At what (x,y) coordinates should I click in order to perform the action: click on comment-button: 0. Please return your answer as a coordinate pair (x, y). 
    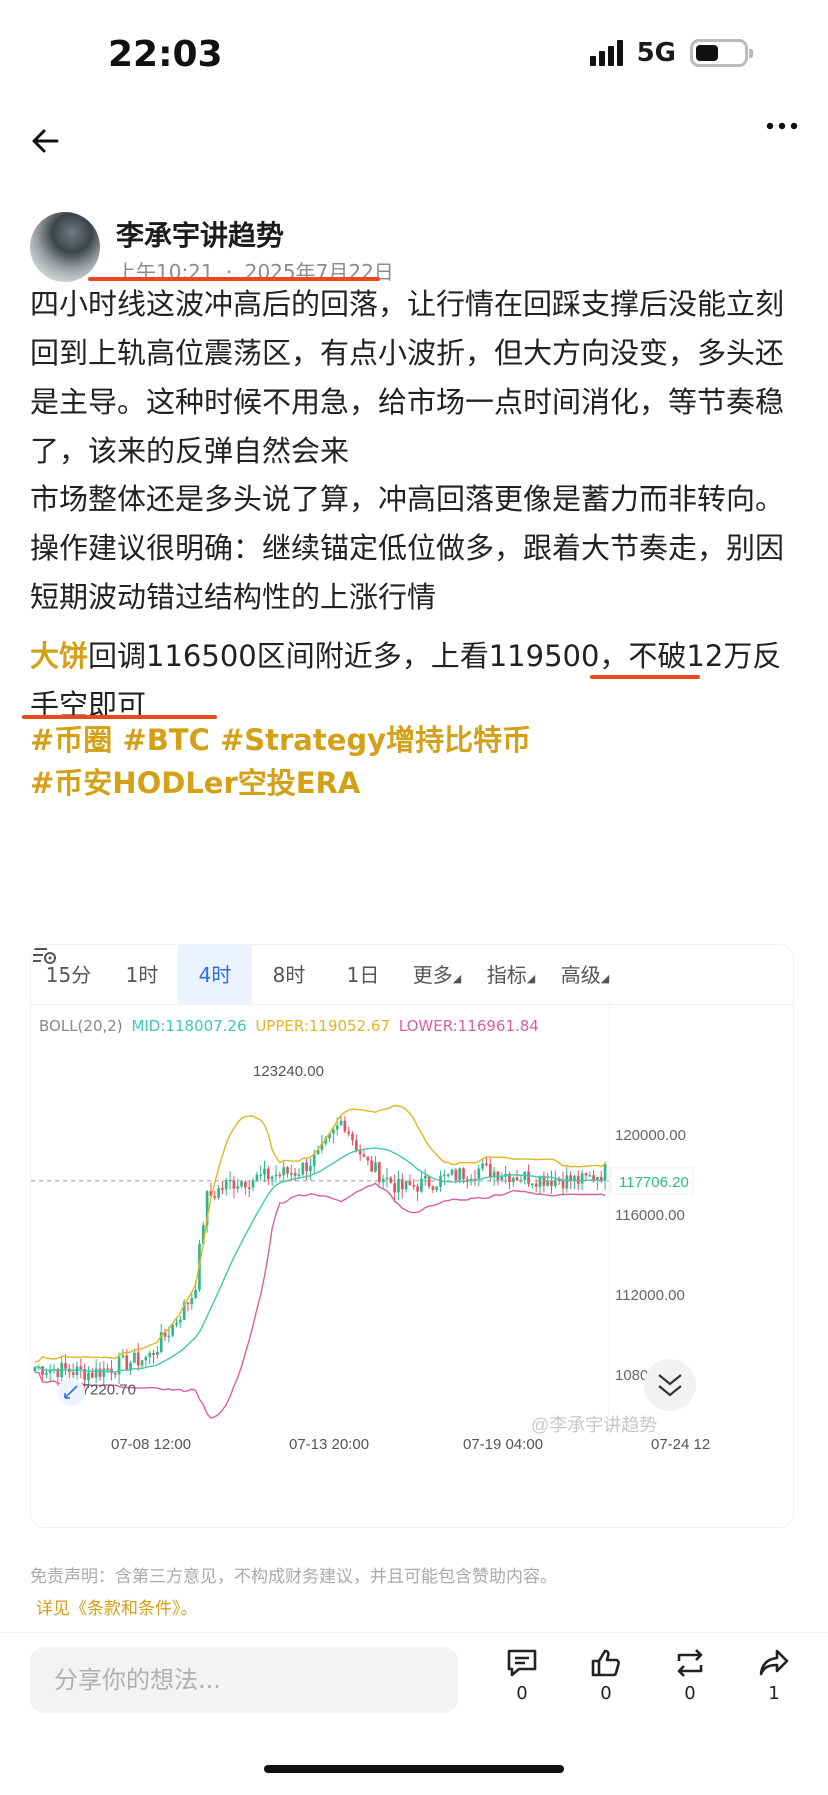
    Looking at the image, I should click on (522, 1675).